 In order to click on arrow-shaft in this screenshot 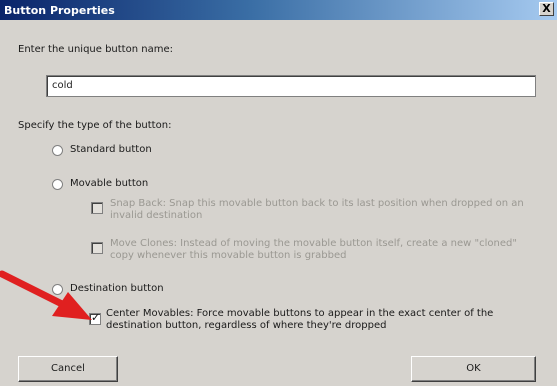, I will do `click(35, 290)`.